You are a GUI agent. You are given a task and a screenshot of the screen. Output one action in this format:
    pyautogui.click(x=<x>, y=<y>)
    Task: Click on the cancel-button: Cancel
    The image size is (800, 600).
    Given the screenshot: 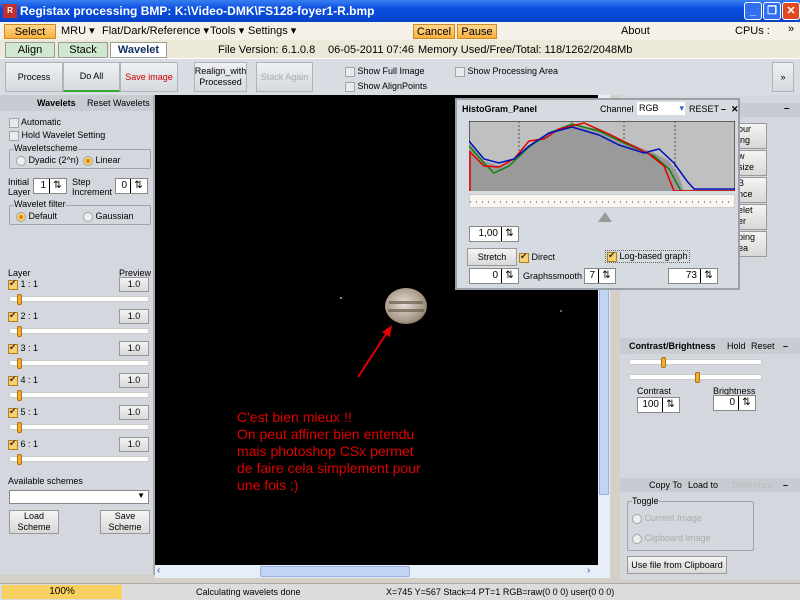 What is the action you would take?
    pyautogui.click(x=434, y=31)
    